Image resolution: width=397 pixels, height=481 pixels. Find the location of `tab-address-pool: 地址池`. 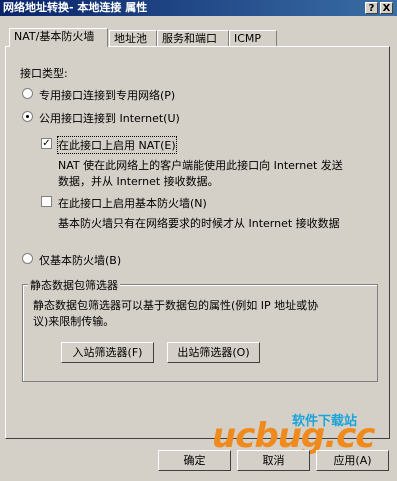

tab-address-pool: 地址池 is located at coordinates (133, 38).